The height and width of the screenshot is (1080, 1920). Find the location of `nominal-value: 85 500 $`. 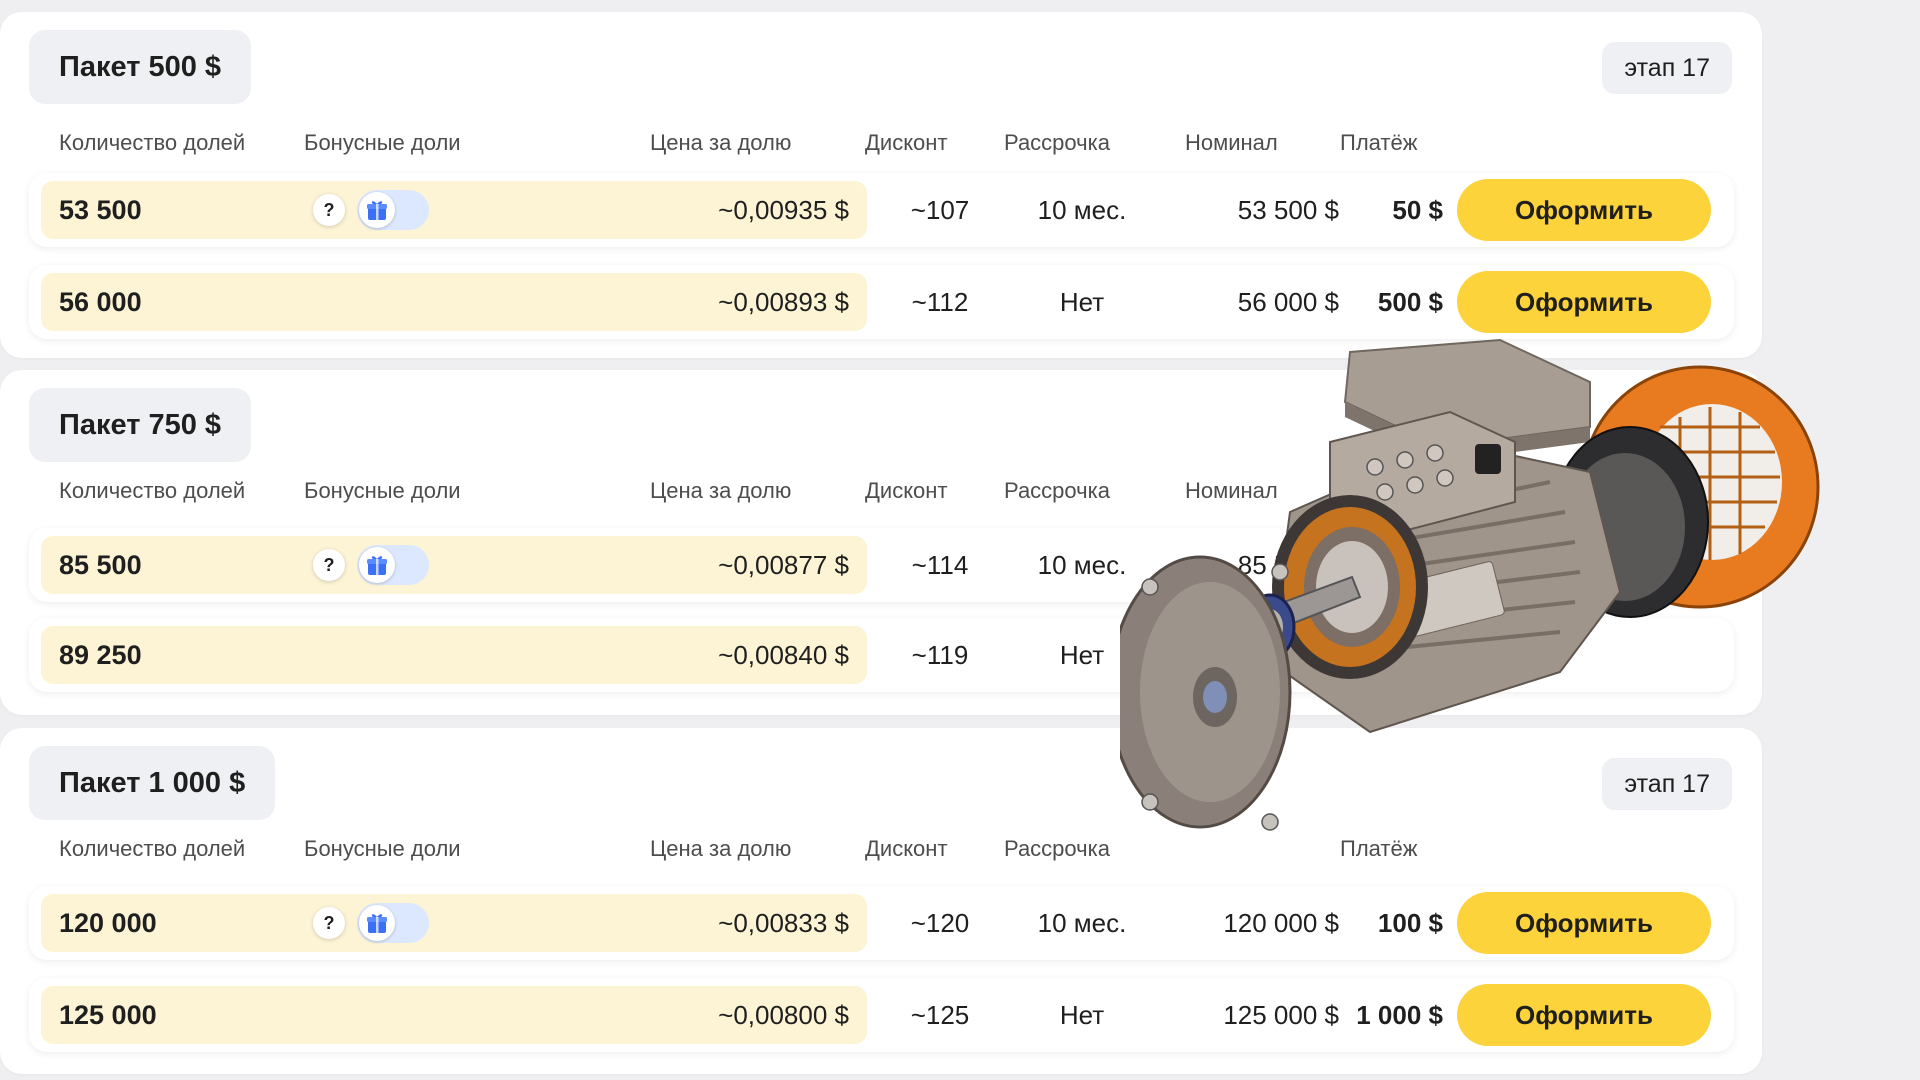

nominal-value: 85 500 $ is located at coordinates (1288, 564).